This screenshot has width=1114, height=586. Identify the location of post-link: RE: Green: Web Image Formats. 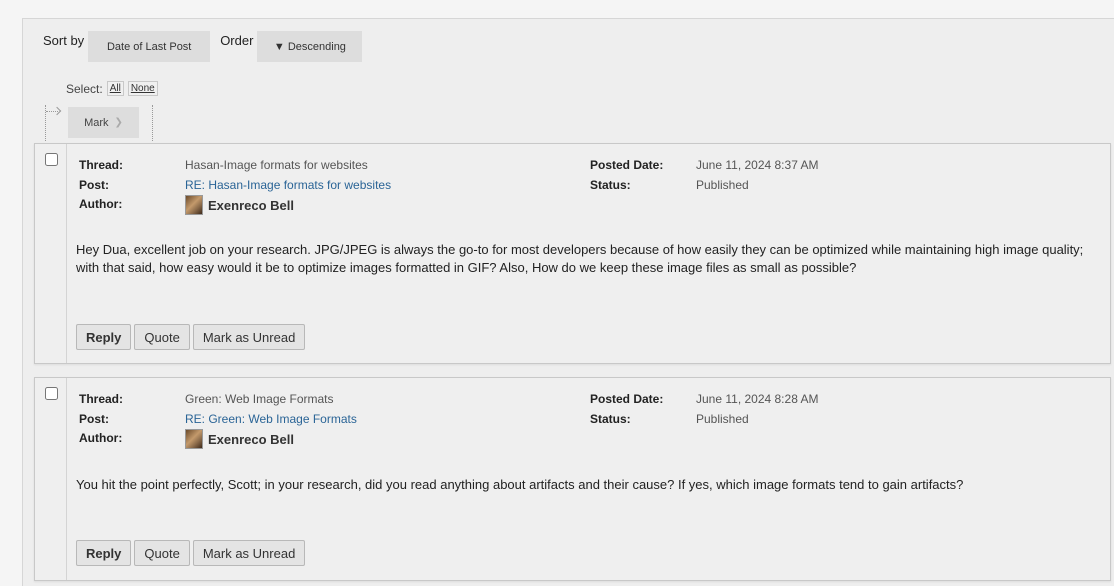
(271, 419).